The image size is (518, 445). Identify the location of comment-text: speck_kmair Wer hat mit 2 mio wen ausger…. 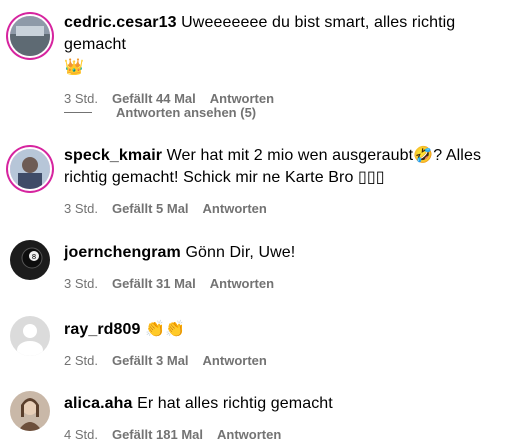
(279, 167).